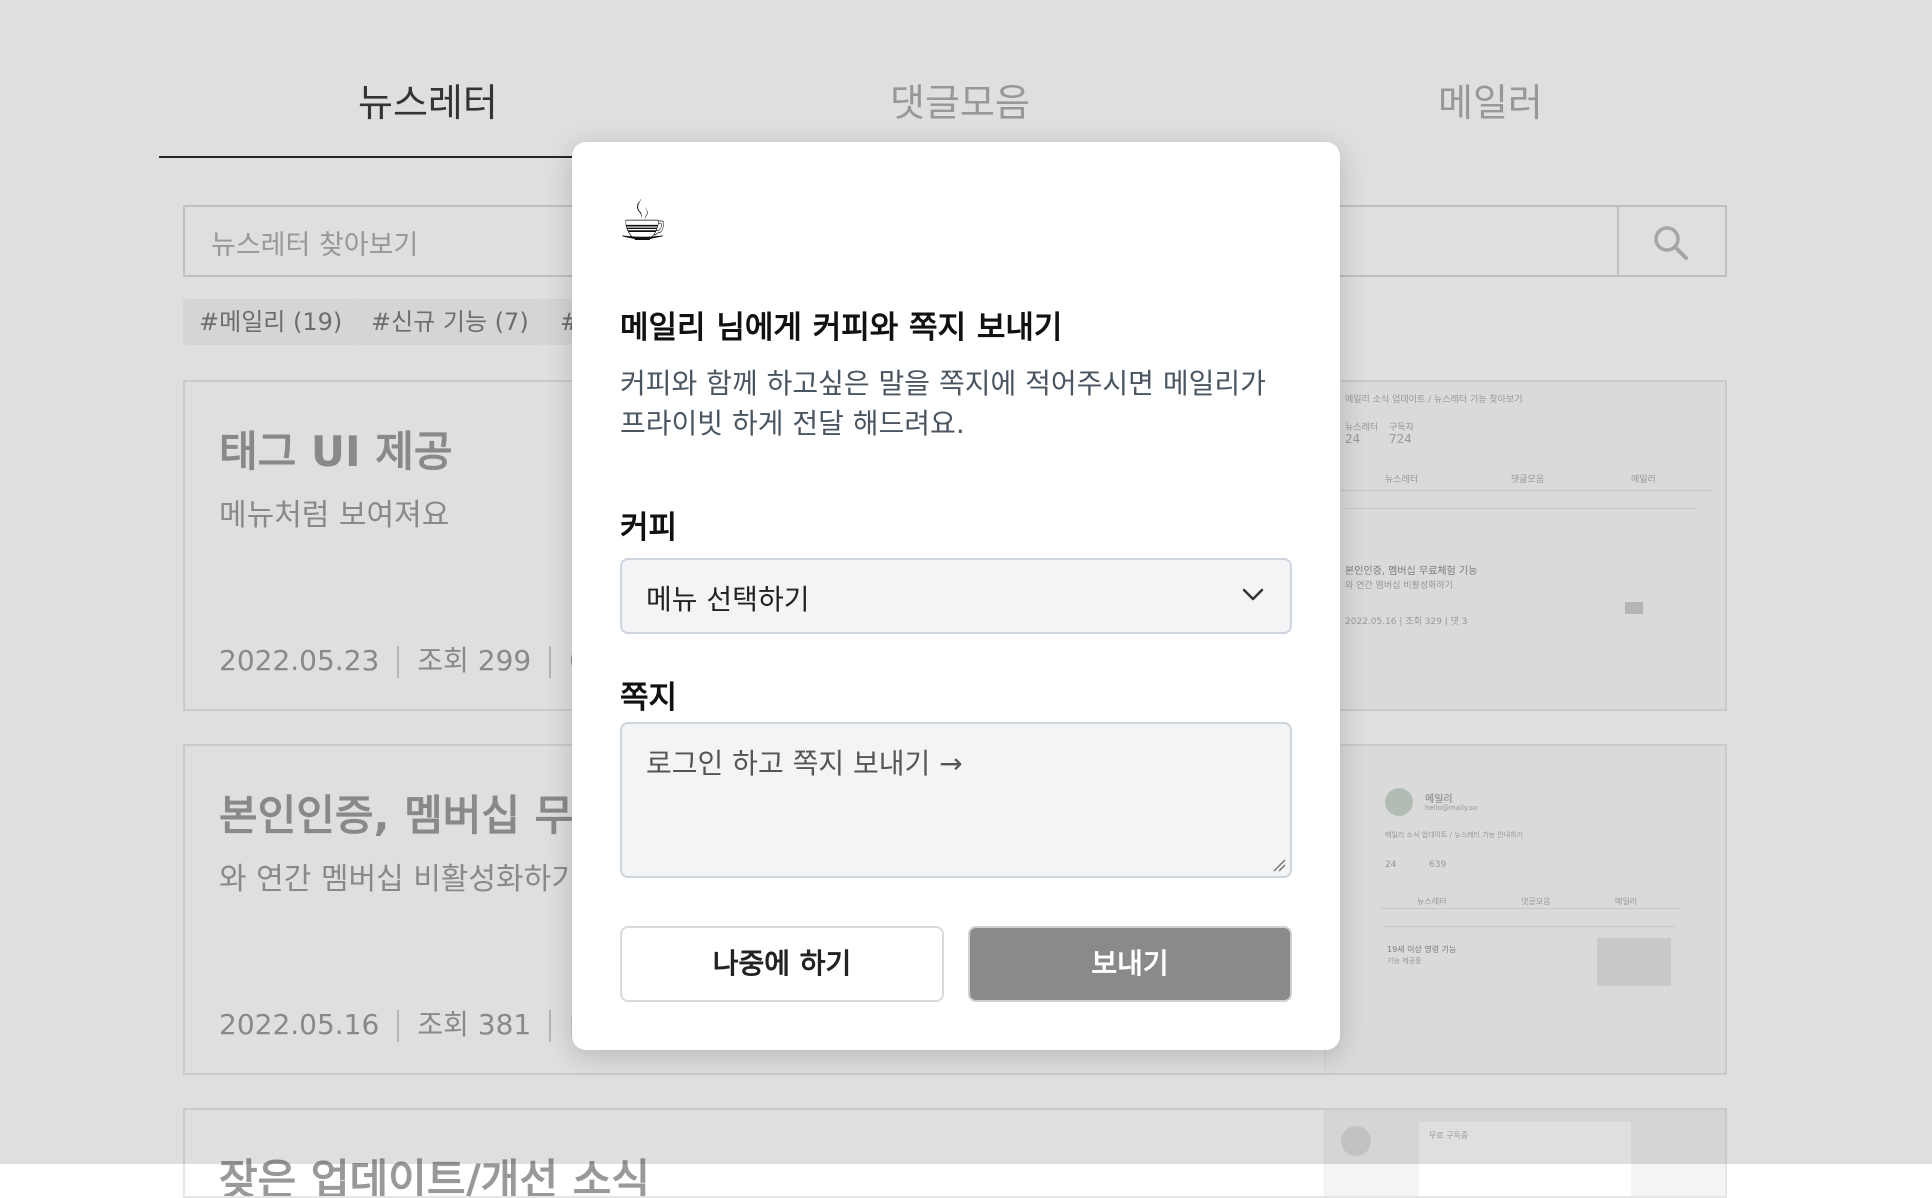 The height and width of the screenshot is (1198, 1932). I want to click on coffee-label: 커피, so click(649, 528).